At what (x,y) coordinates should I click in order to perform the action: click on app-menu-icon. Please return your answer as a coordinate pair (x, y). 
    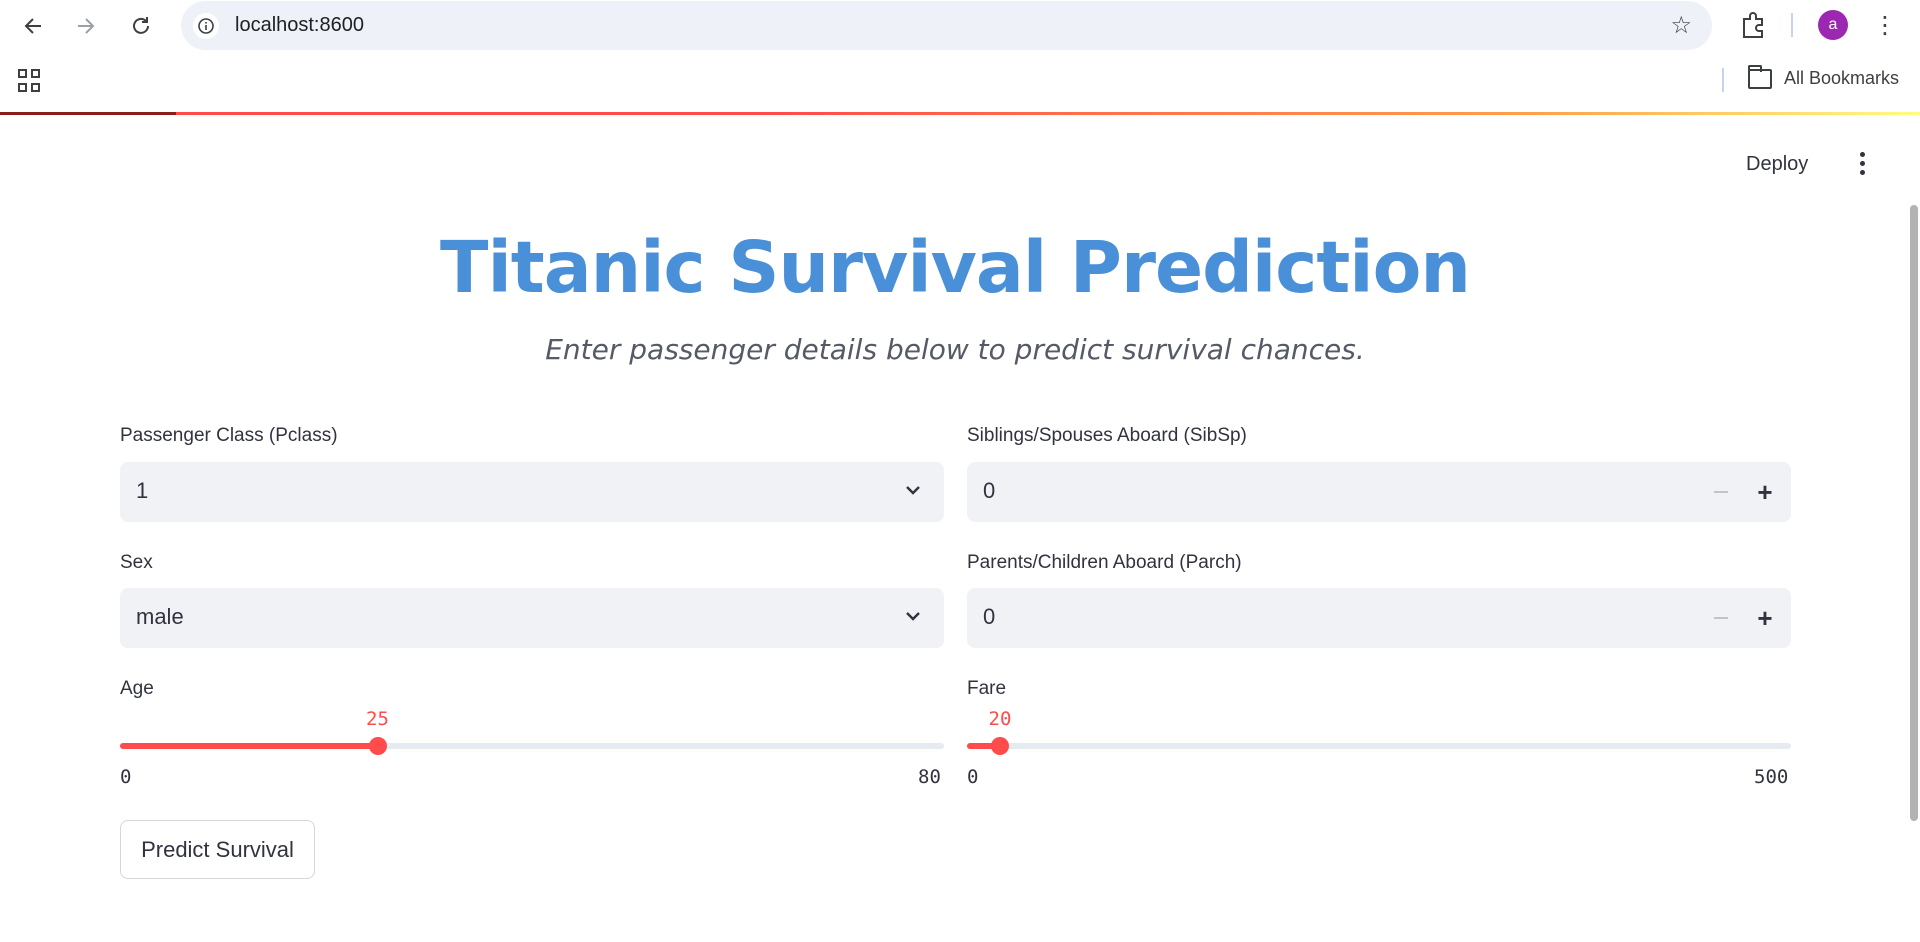
    Looking at the image, I should click on (1862, 163).